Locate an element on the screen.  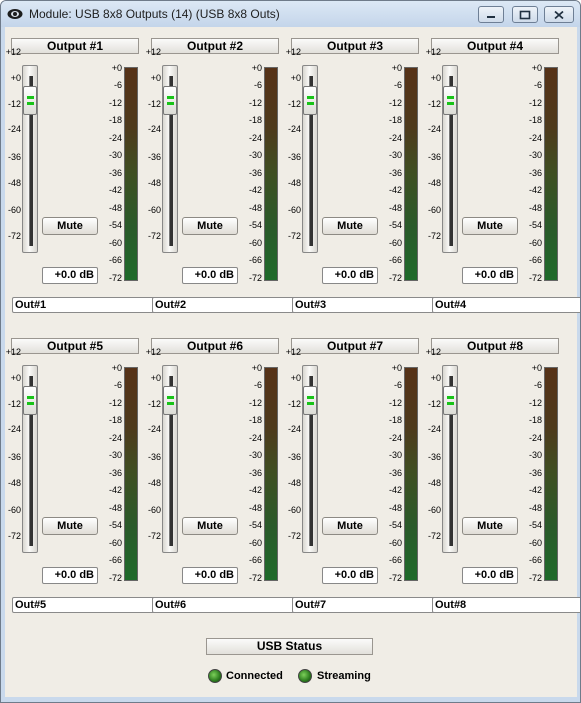
meter-scale-tick: -36 is located at coordinates (535, 173).